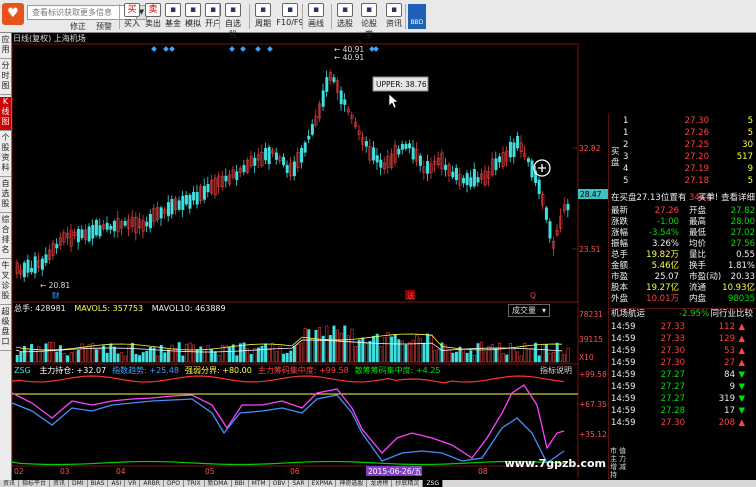 The height and width of the screenshot is (487, 756). Describe the element at coordinates (5, 329) in the screenshot. I see `sidebar-item-7: 超级盘口` at that location.